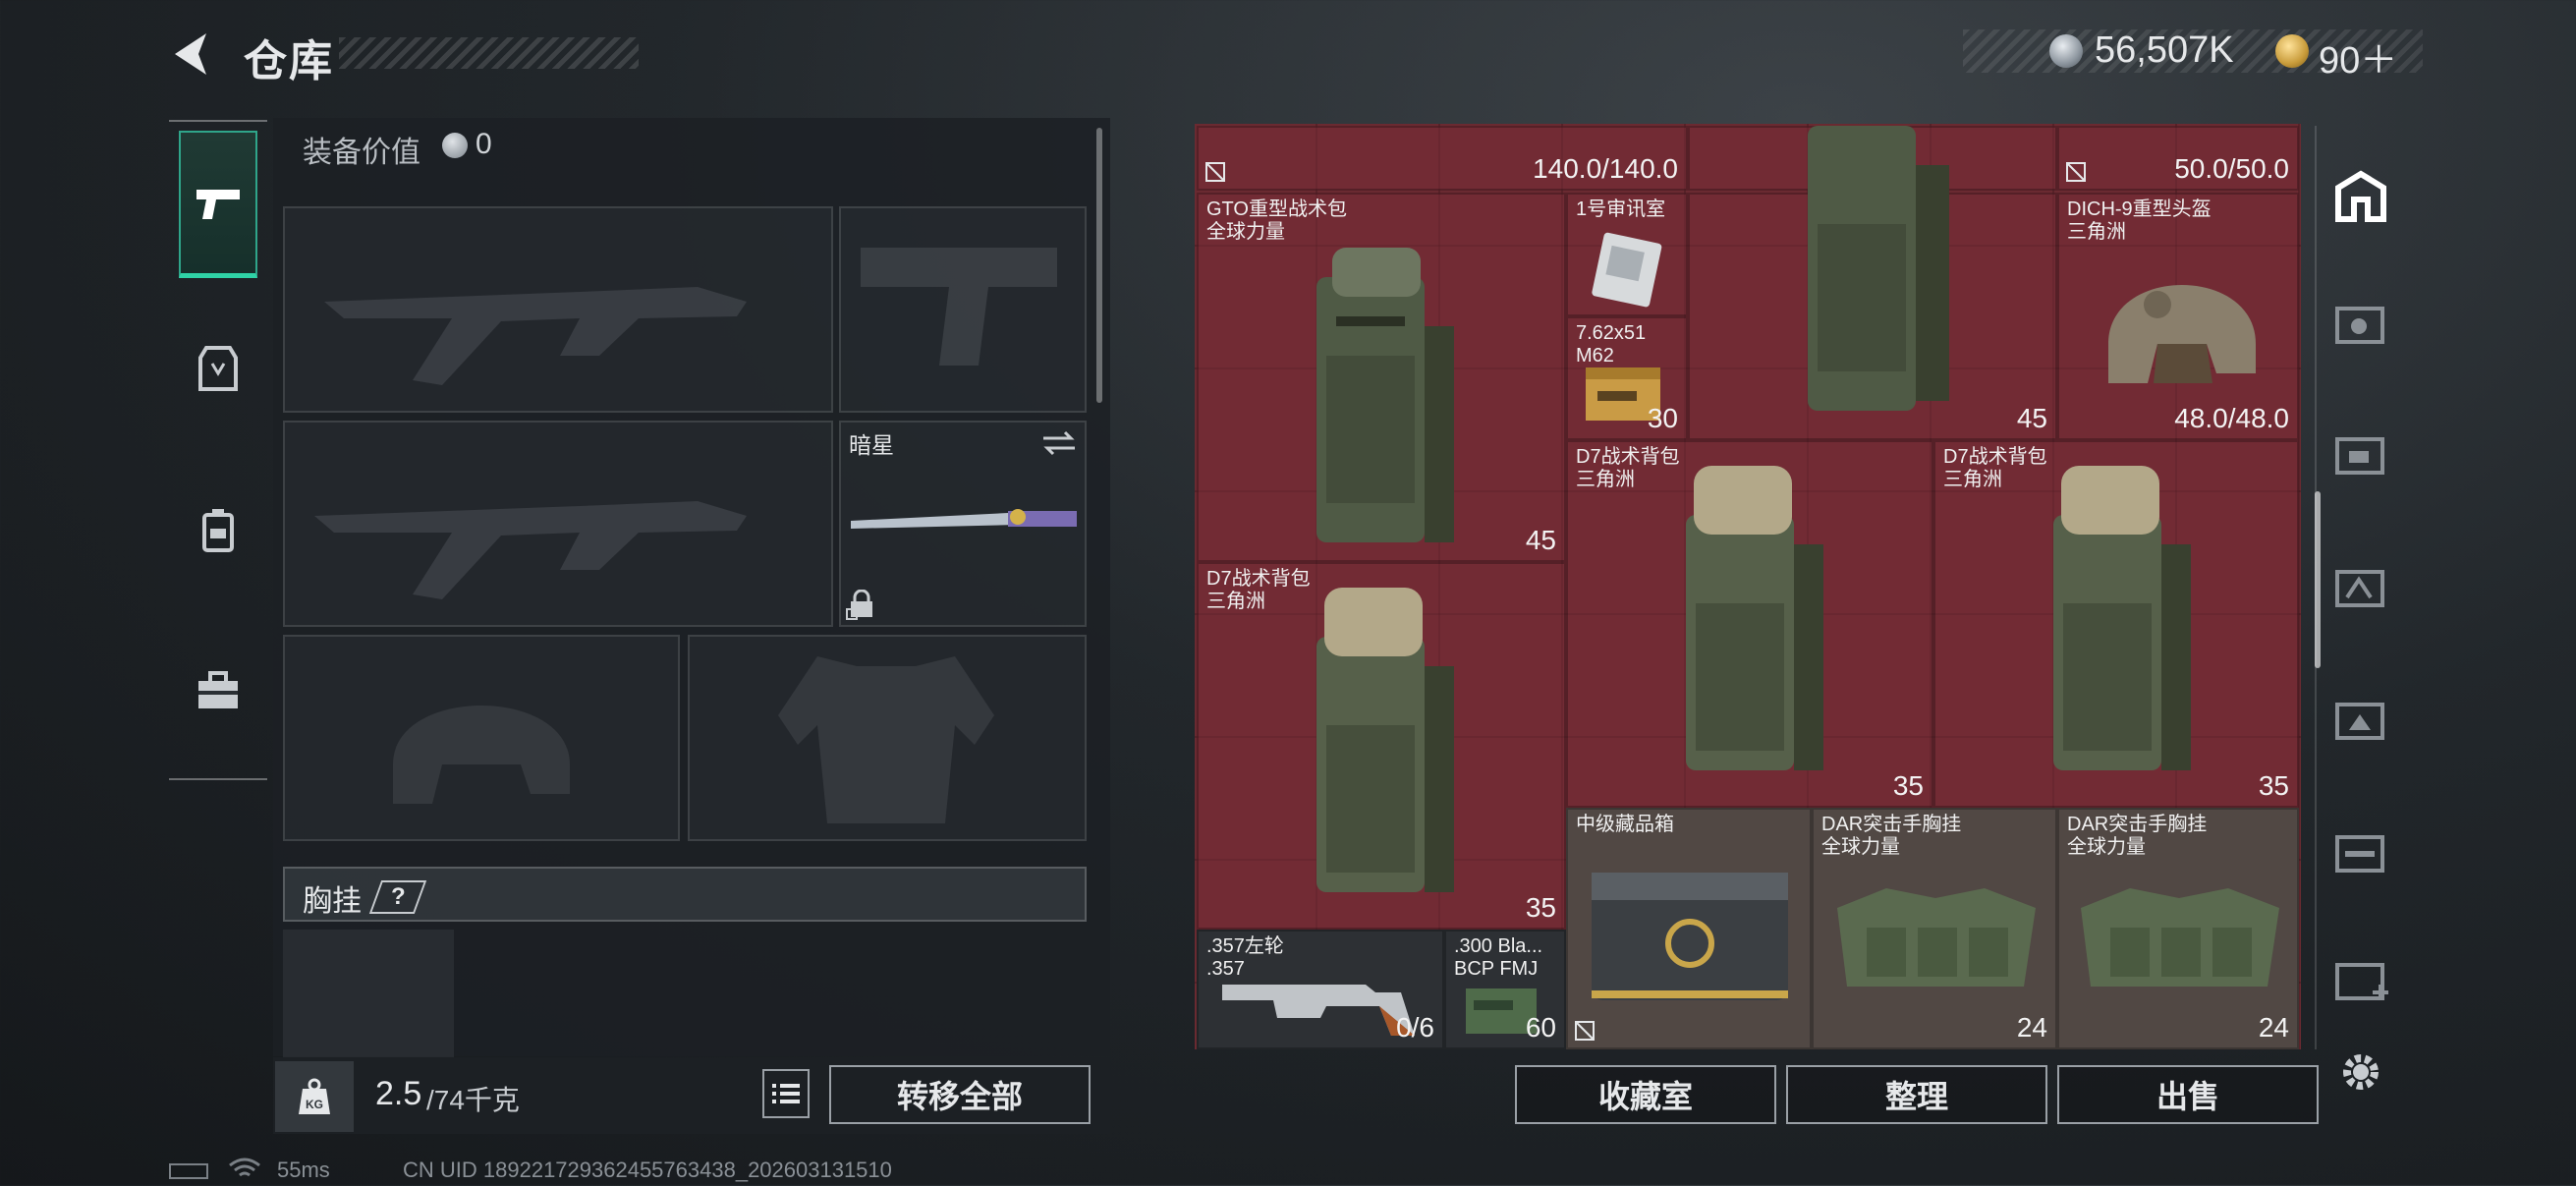 This screenshot has width=2576, height=1186. Describe the element at coordinates (871, 445) in the screenshot. I see `melee-name: 暗星` at that location.